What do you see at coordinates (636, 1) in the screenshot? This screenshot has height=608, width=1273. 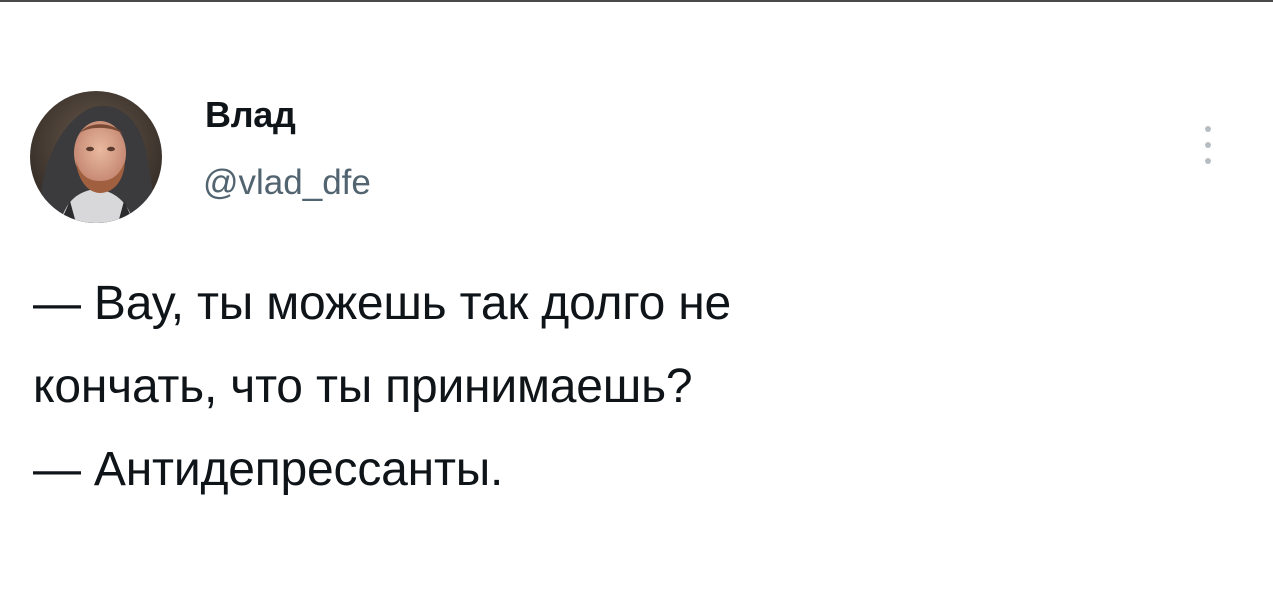 I see `top-divider` at bounding box center [636, 1].